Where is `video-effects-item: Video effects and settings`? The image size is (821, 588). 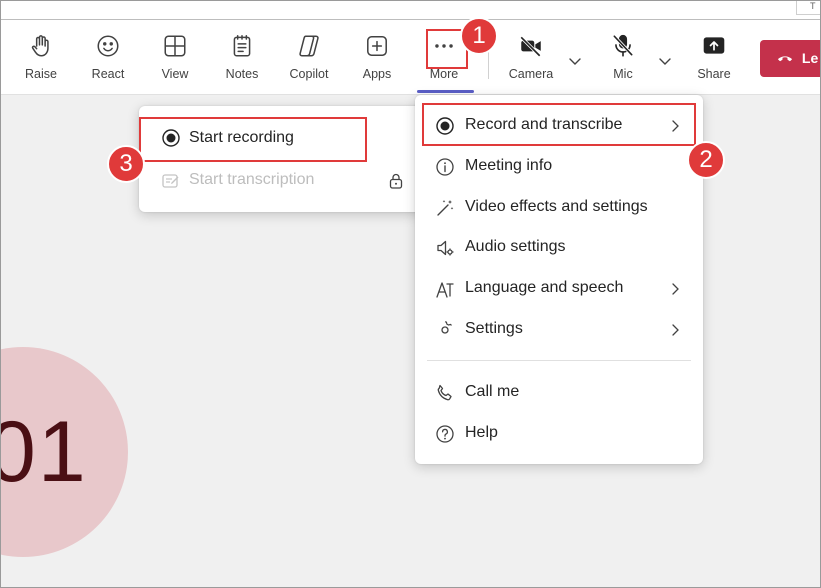 video-effects-item: Video effects and settings is located at coordinates (559, 207).